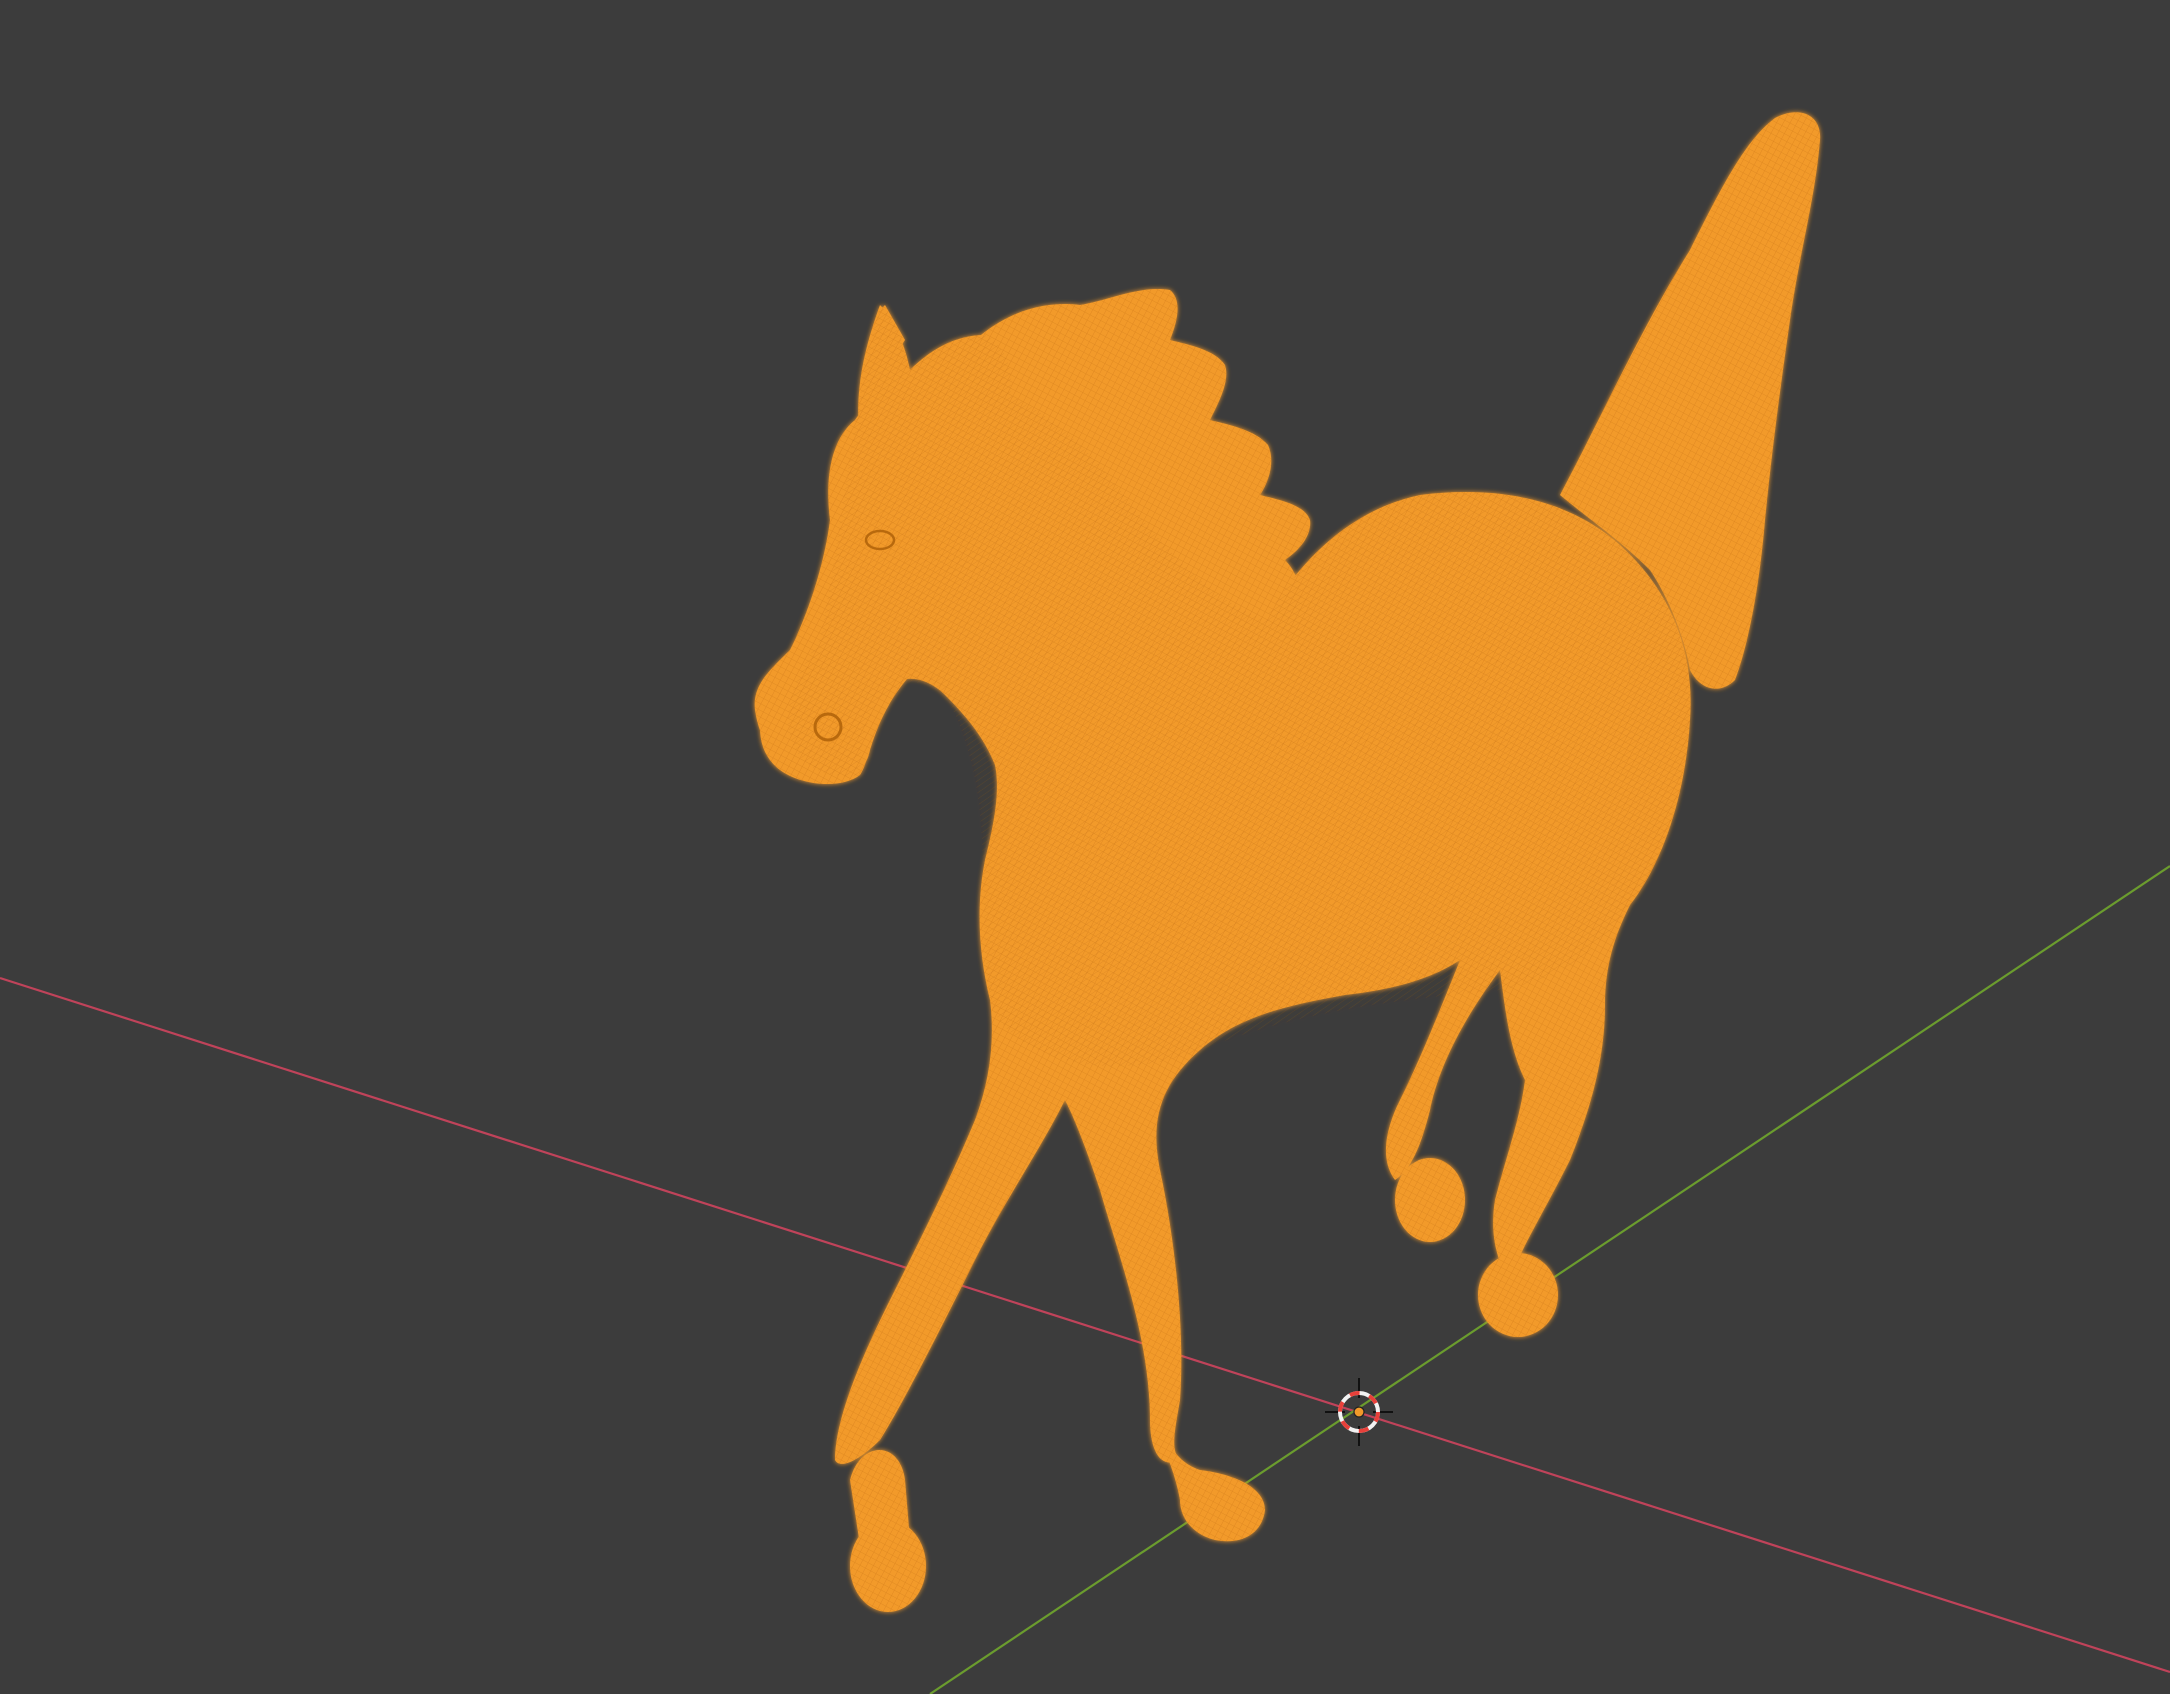 This screenshot has width=2170, height=1694. Describe the element at coordinates (1430, 1200) in the screenshot. I see `horse-hoof-rear-left` at that location.